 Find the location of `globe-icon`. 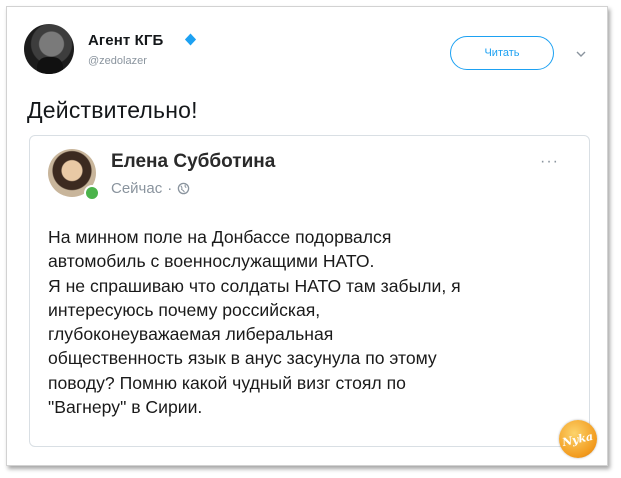

globe-icon is located at coordinates (183, 188).